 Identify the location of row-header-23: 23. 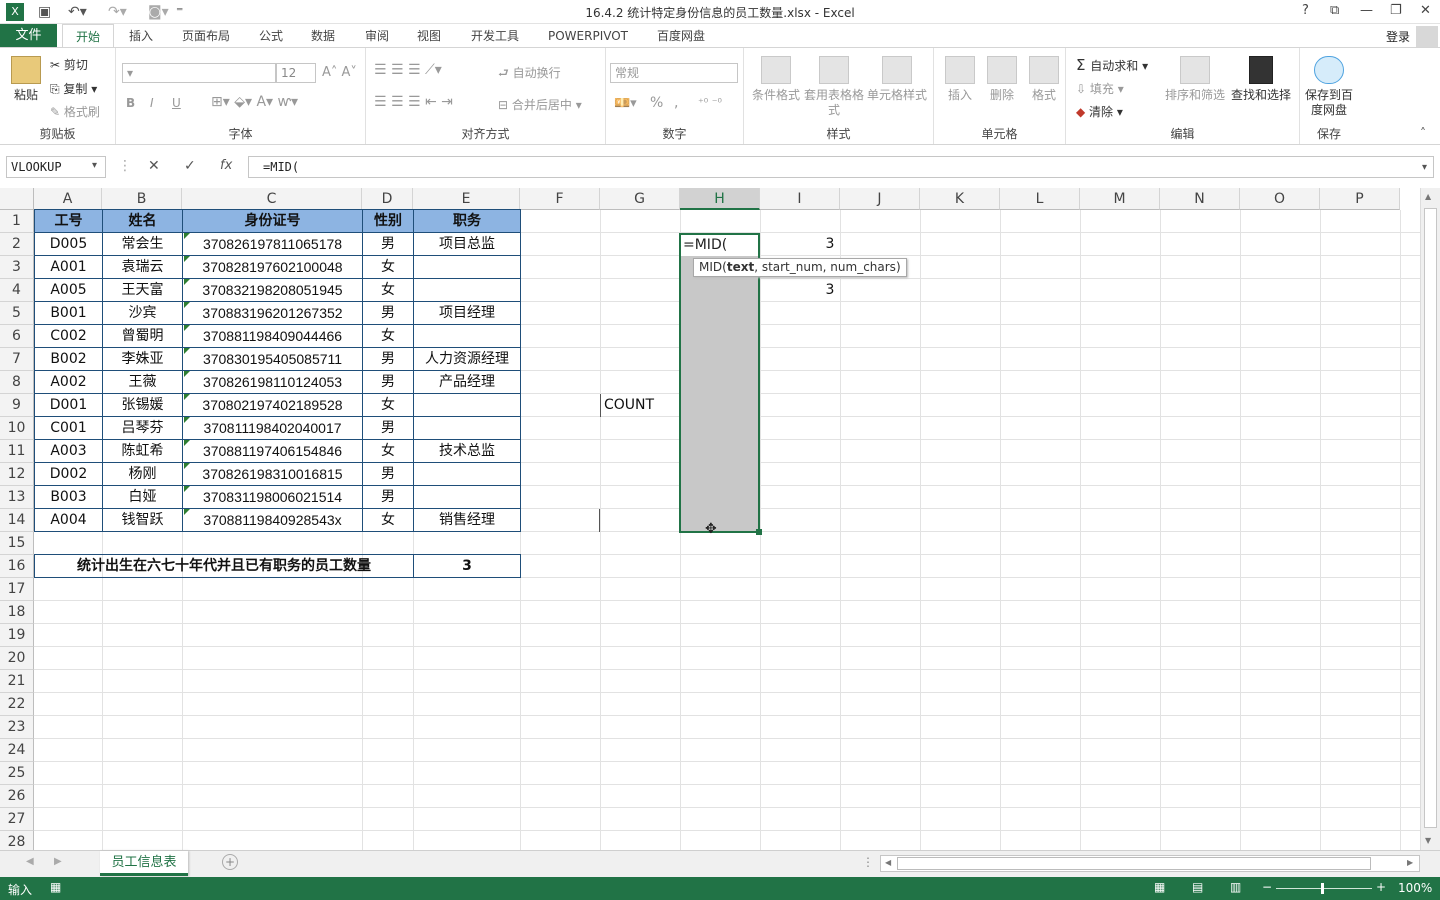
(17, 727).